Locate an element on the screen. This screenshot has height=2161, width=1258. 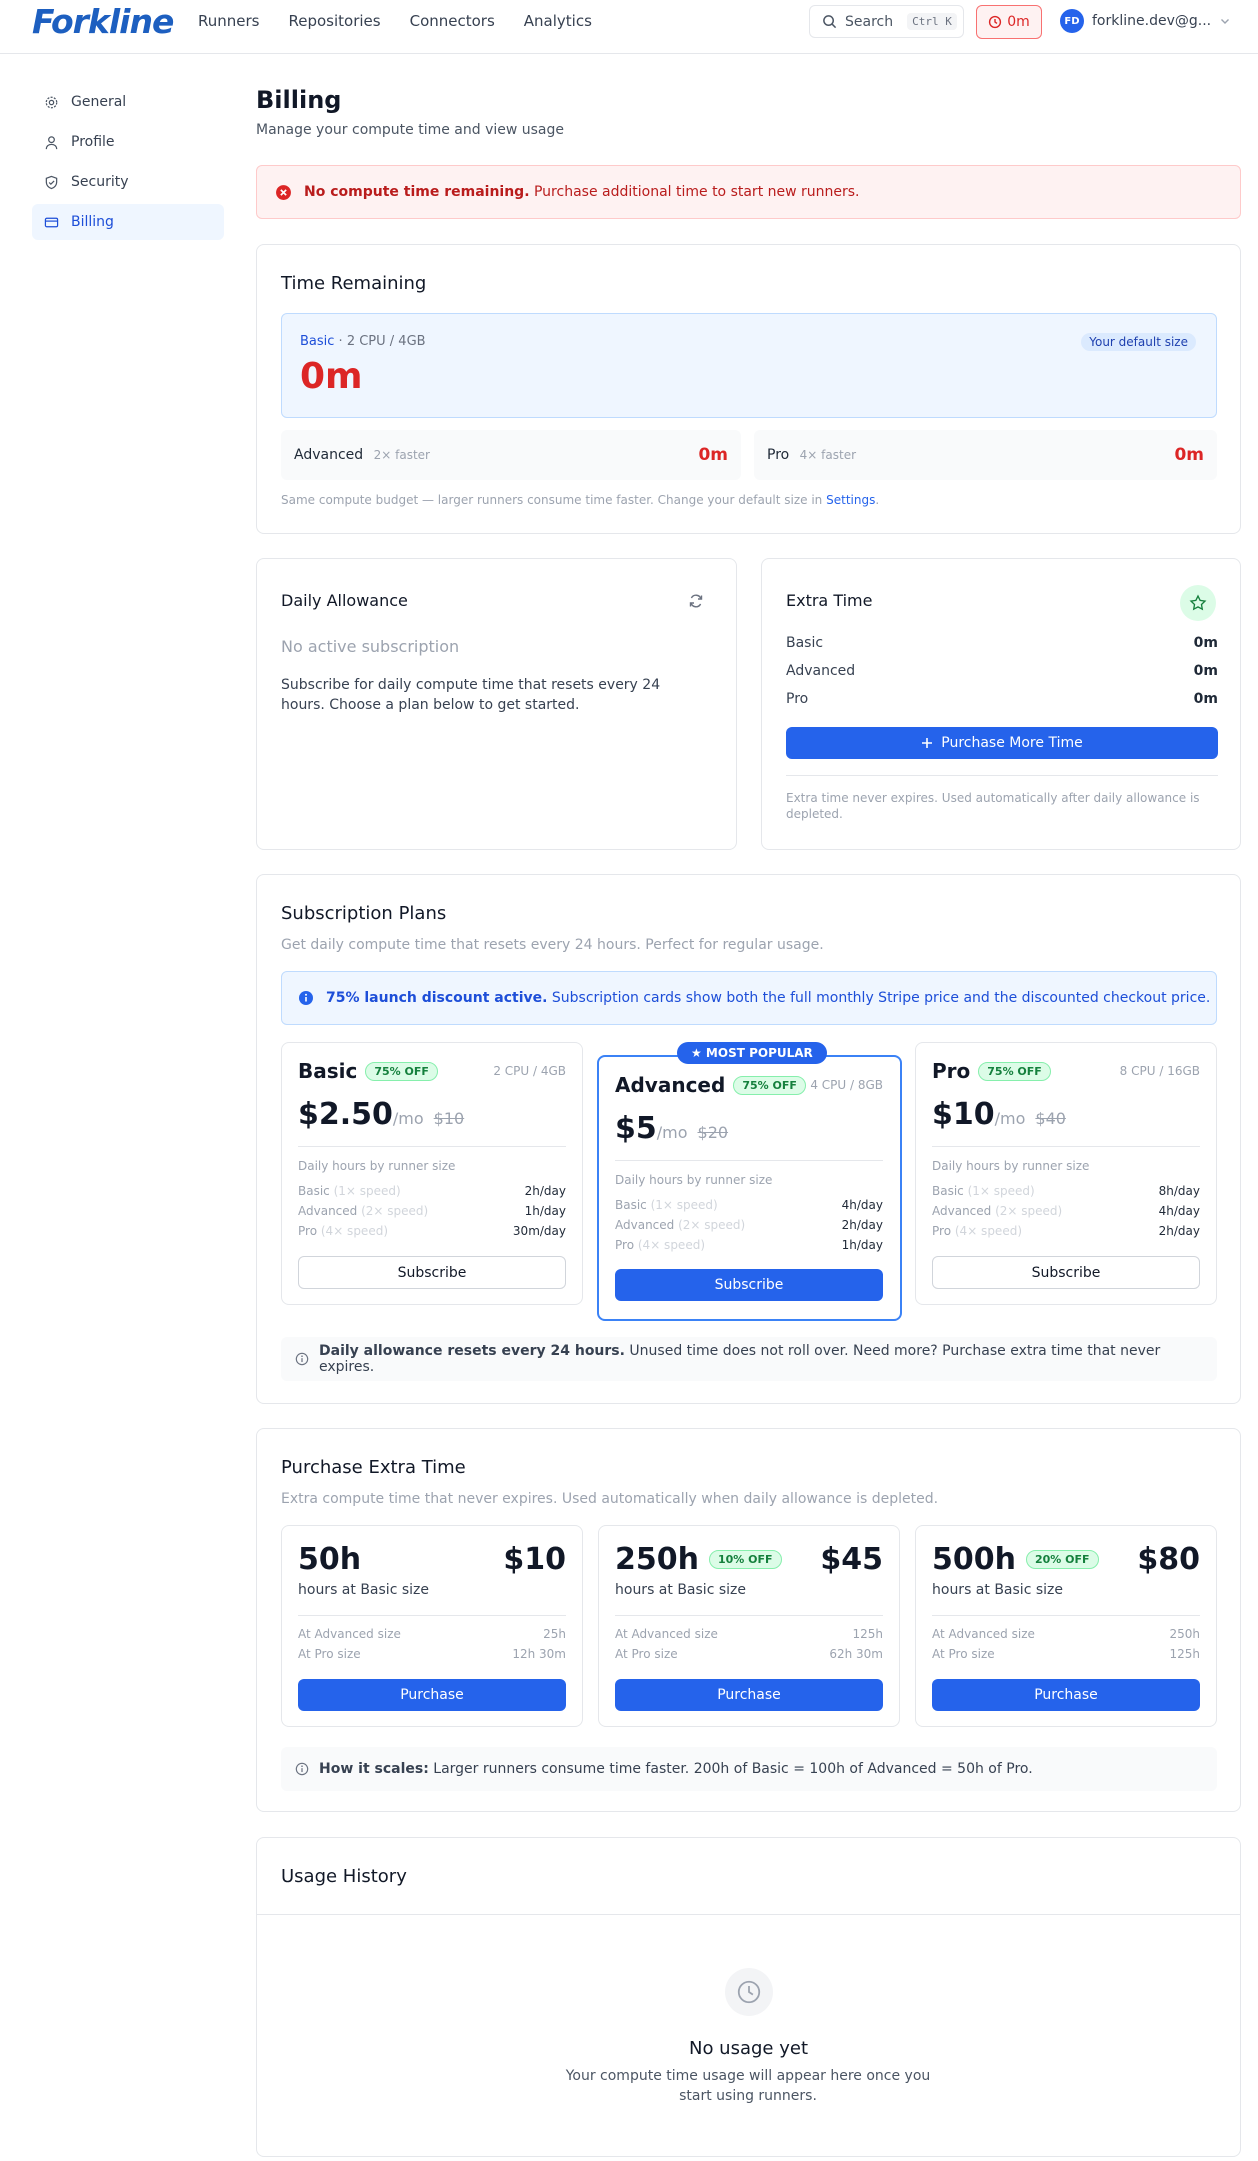
pack-row-value: 12h 30m is located at coordinates (539, 1654).